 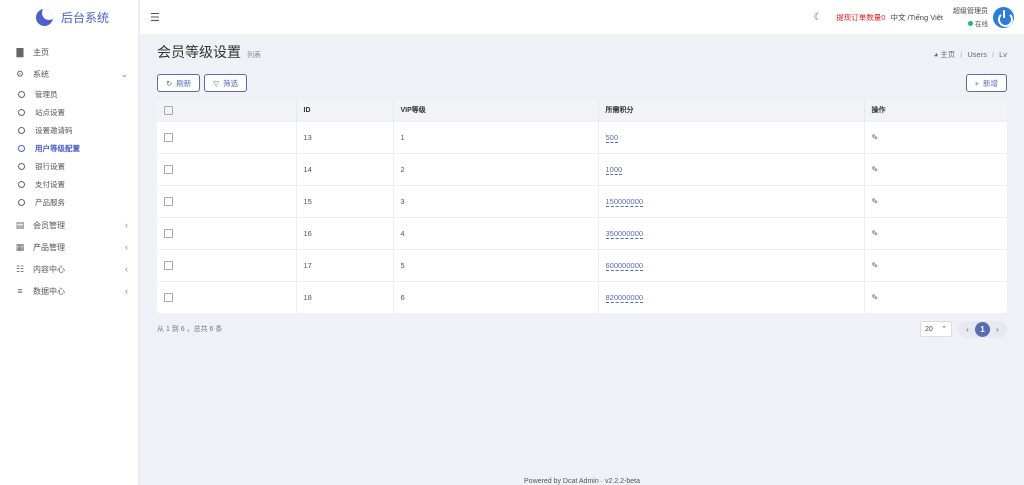 I want to click on cell-level: 3, so click(x=495, y=201).